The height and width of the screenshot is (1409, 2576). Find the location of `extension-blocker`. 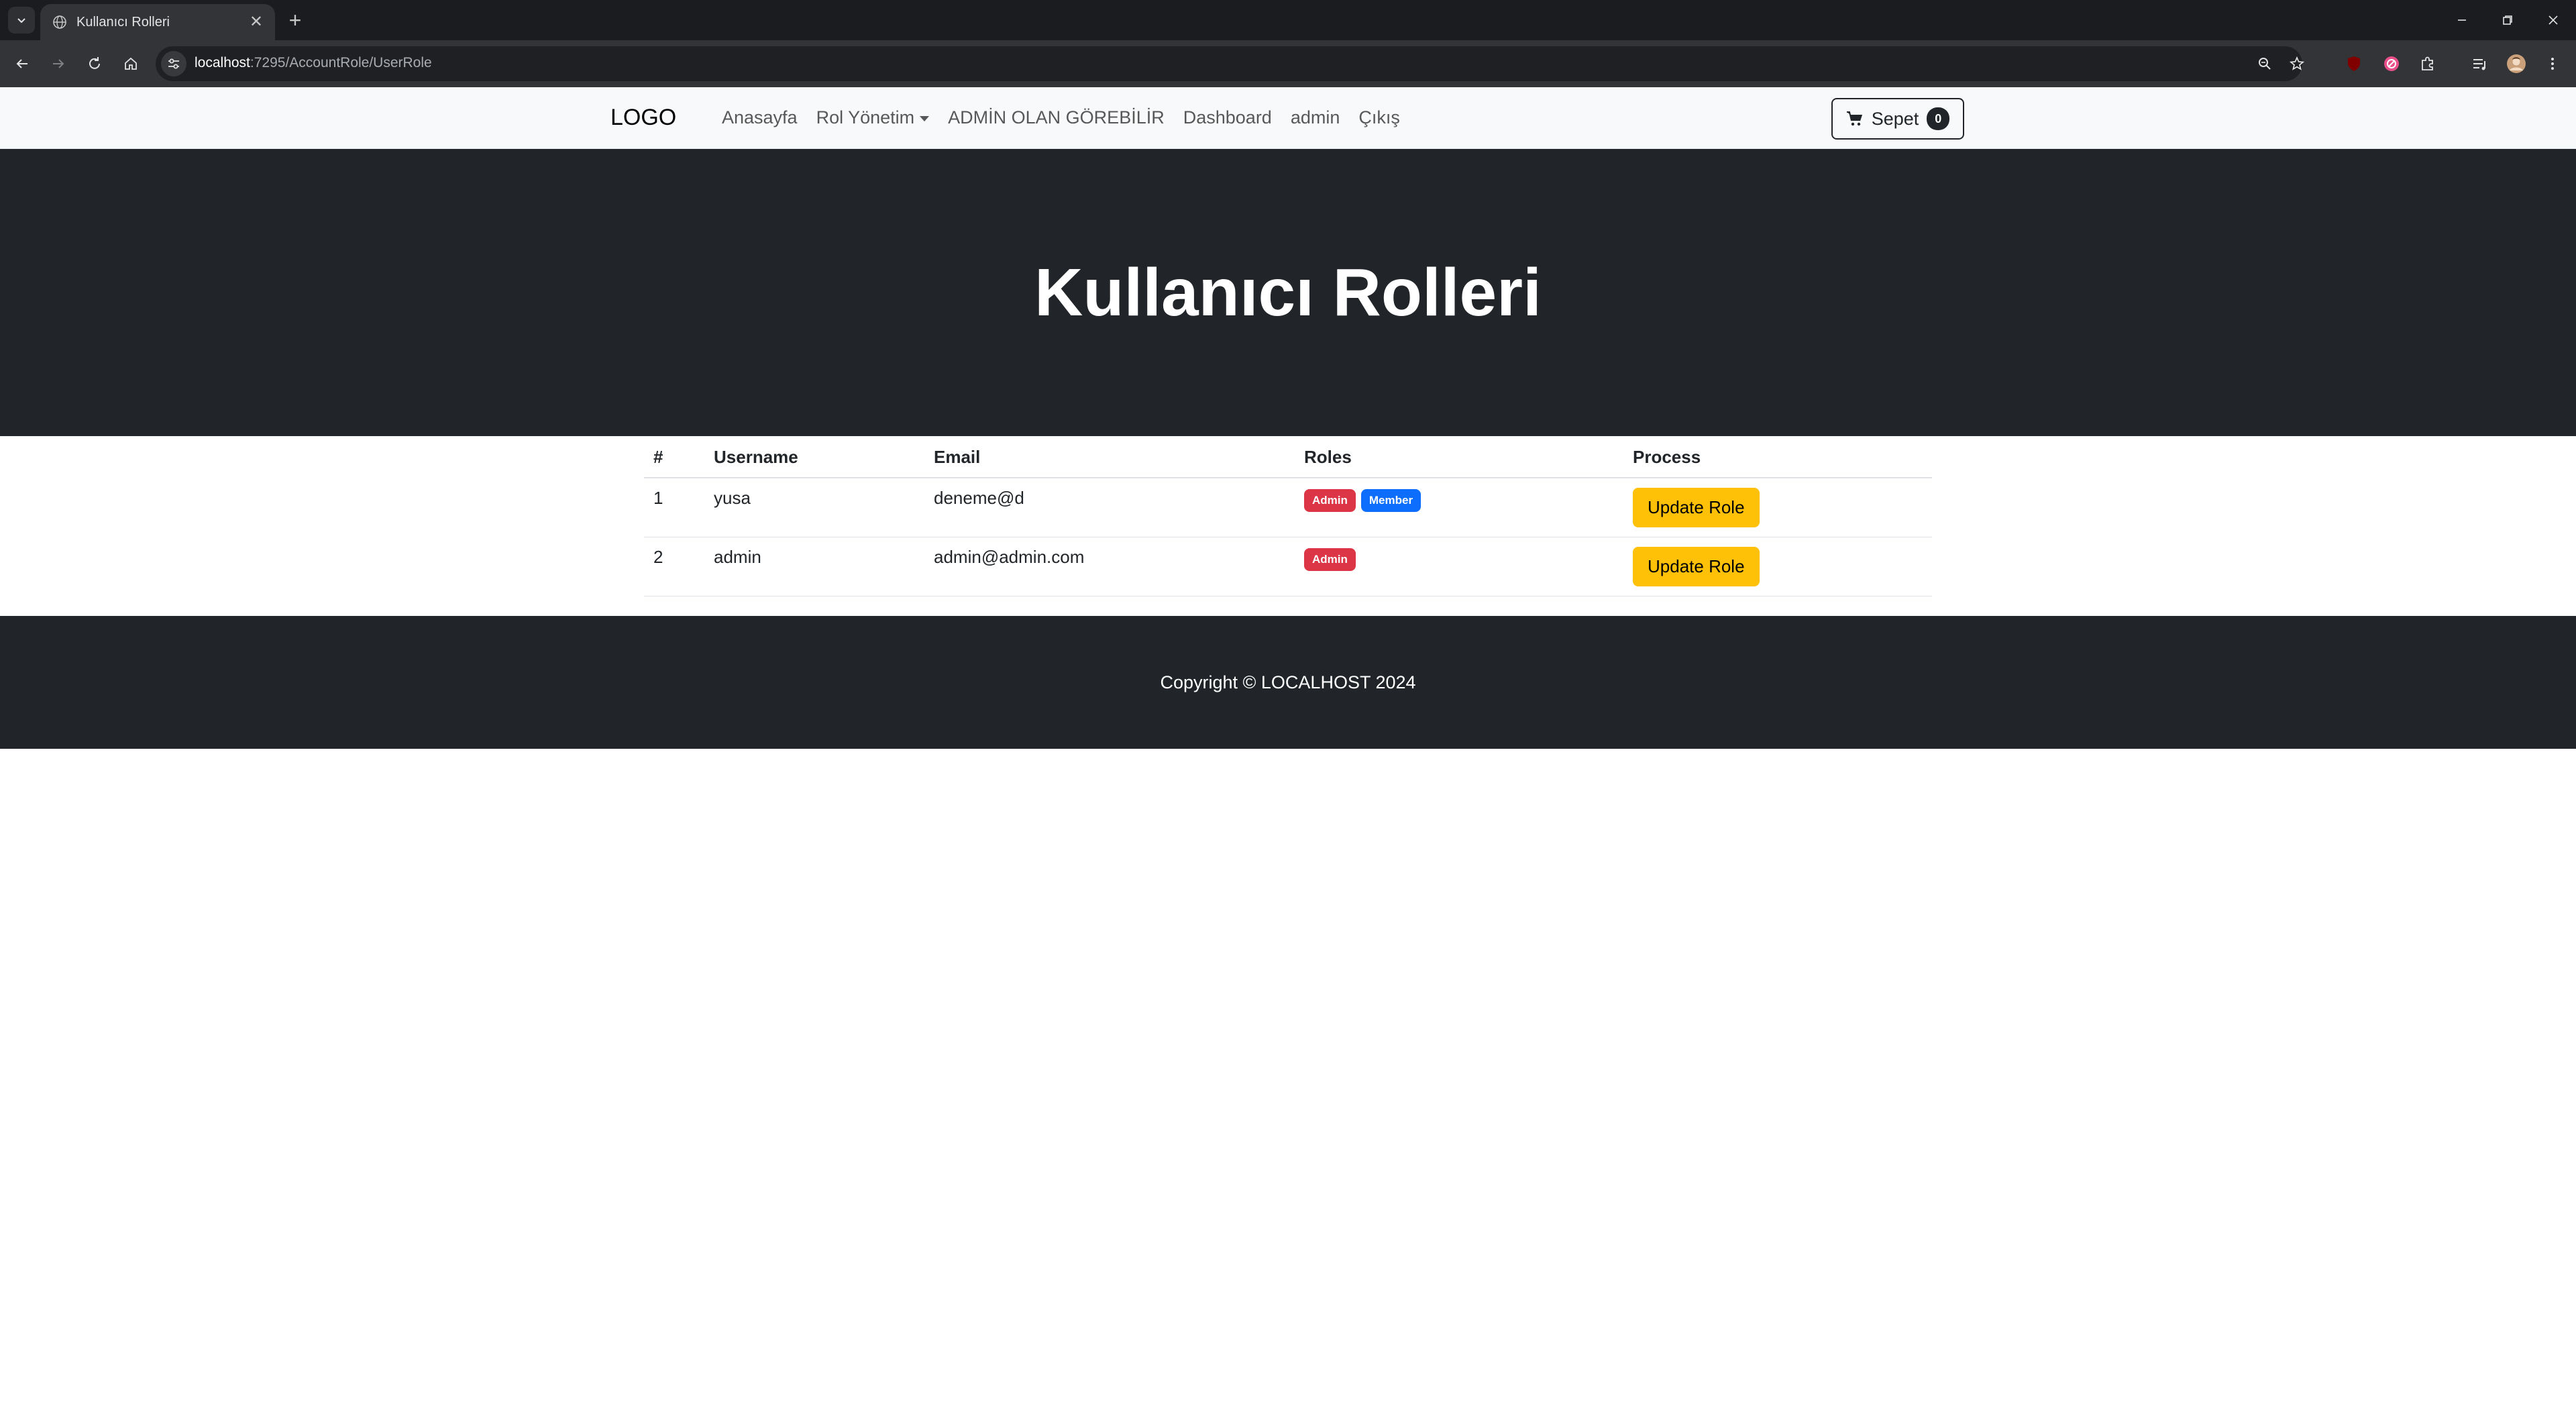

extension-blocker is located at coordinates (2391, 64).